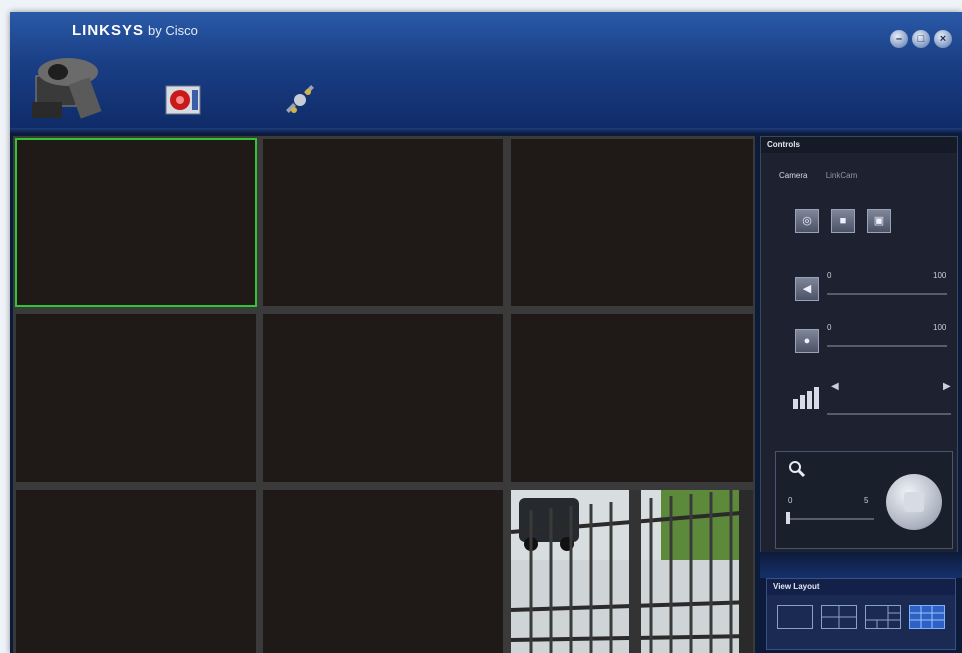 This screenshot has width=962, height=653. I want to click on mic-button: ●, so click(807, 341).